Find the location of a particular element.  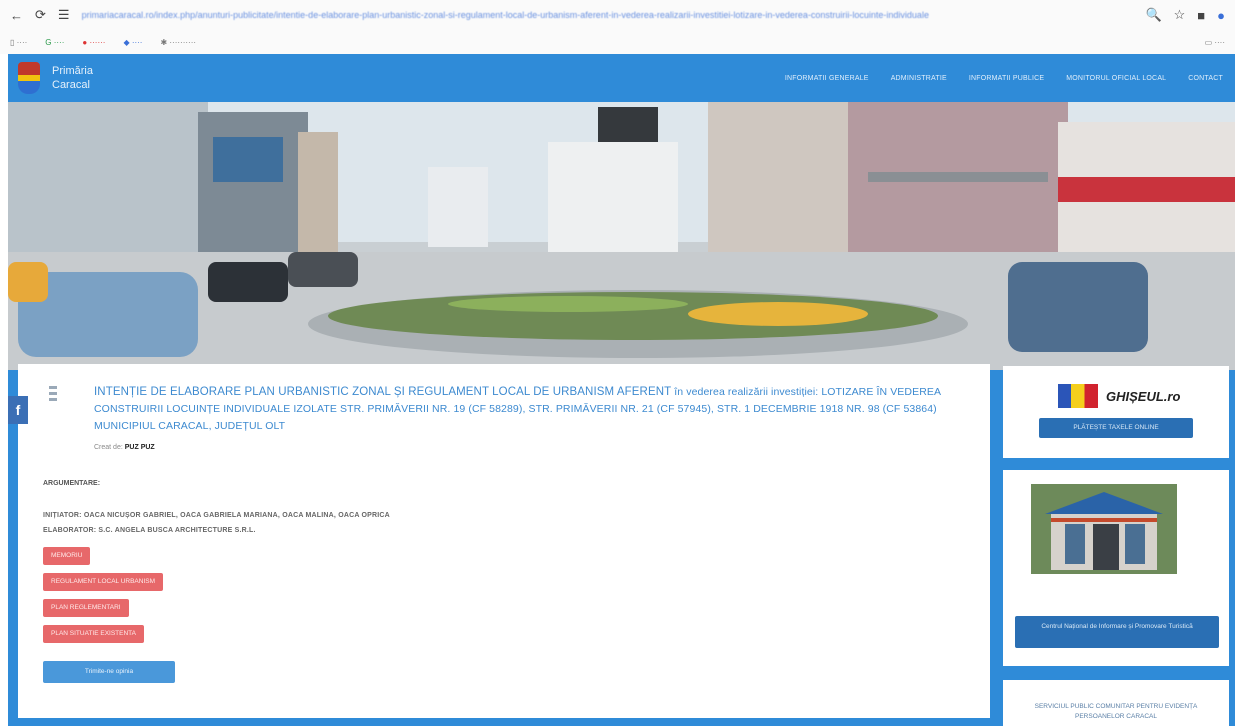

menu-item-contact: CONTACT is located at coordinates (1205, 78).